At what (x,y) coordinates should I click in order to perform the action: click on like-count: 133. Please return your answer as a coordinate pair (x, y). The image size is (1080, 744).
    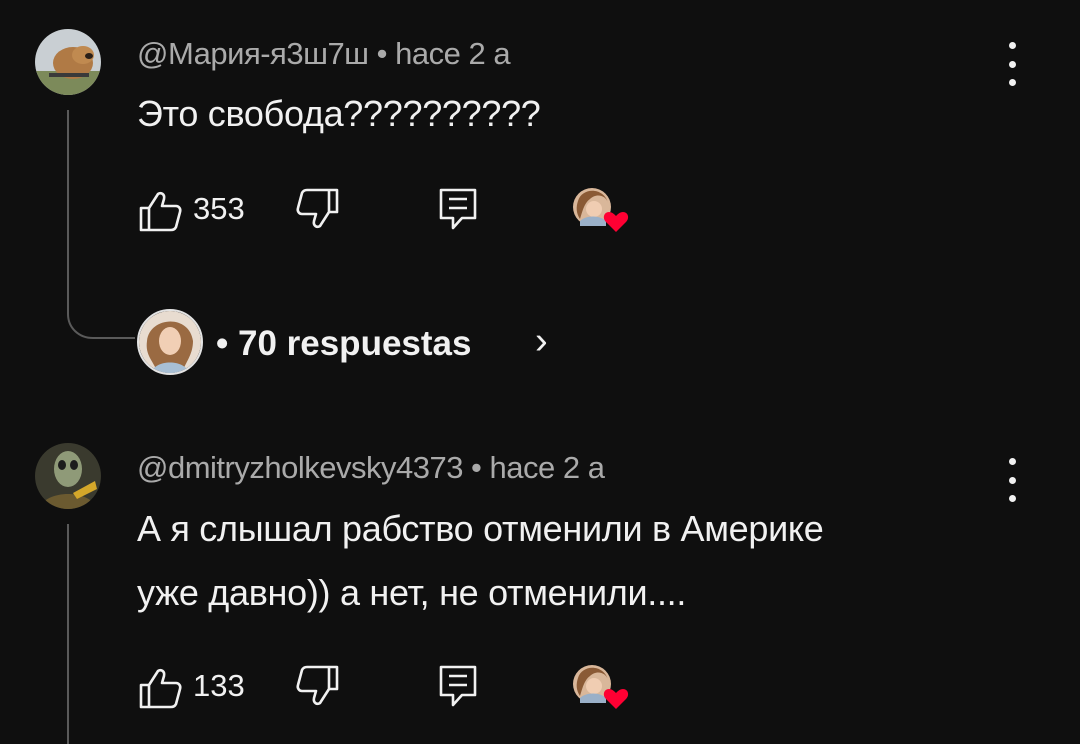
    Looking at the image, I should click on (219, 685).